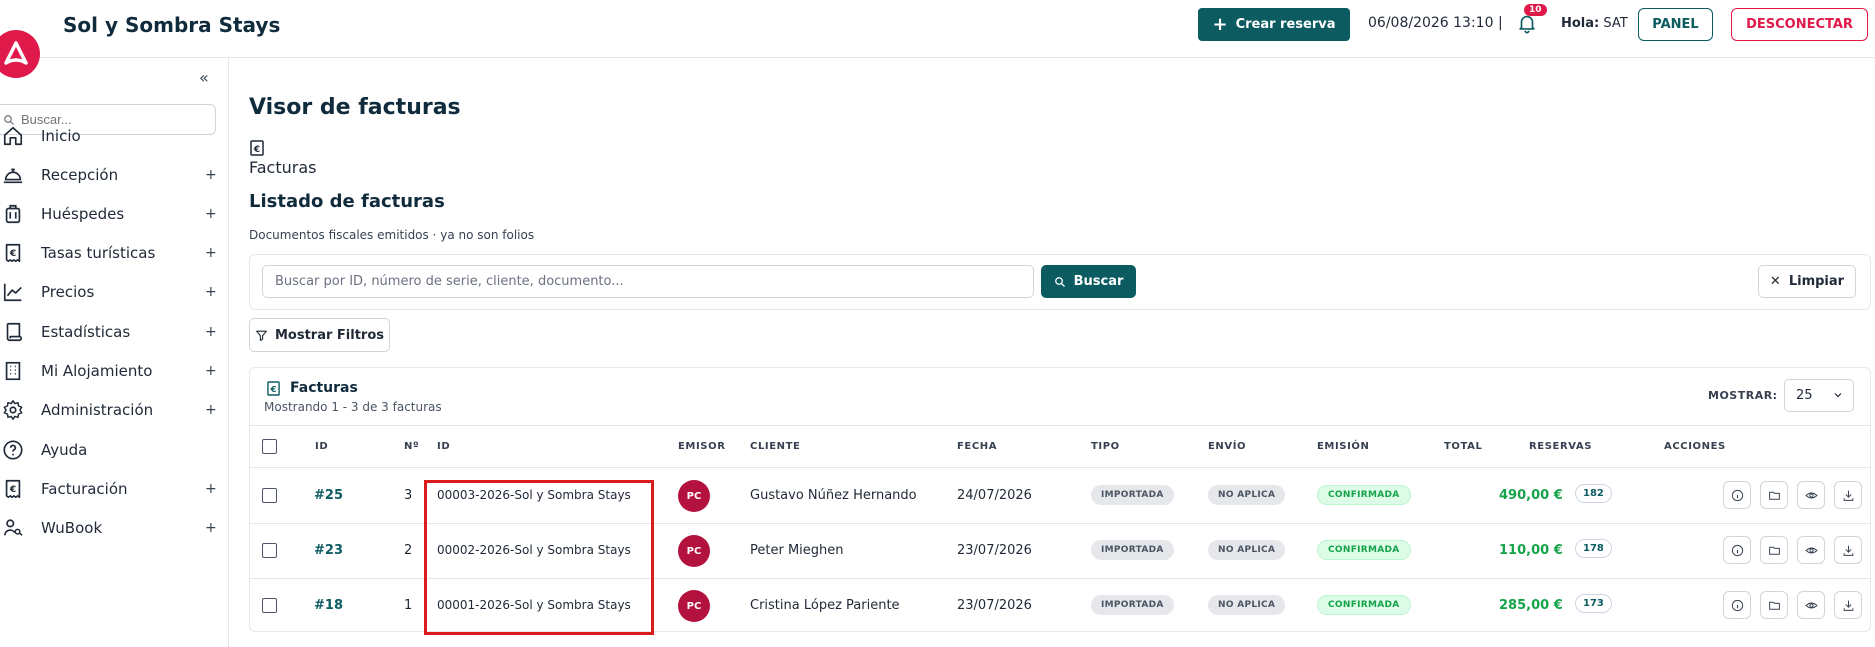 This screenshot has height=647, width=1875. What do you see at coordinates (114, 450) in the screenshot?
I see `sidebar-item-ayuda: Ayuda` at bounding box center [114, 450].